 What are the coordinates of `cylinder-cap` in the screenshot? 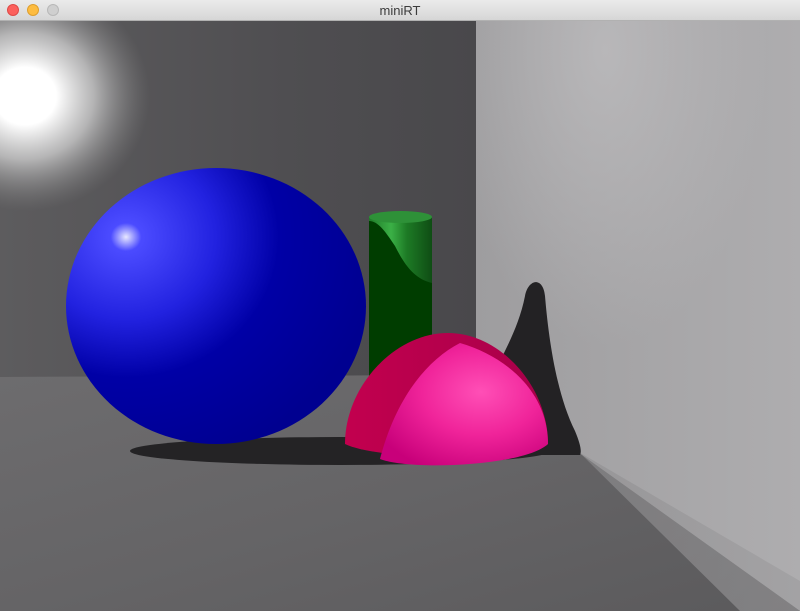 It's located at (400, 217).